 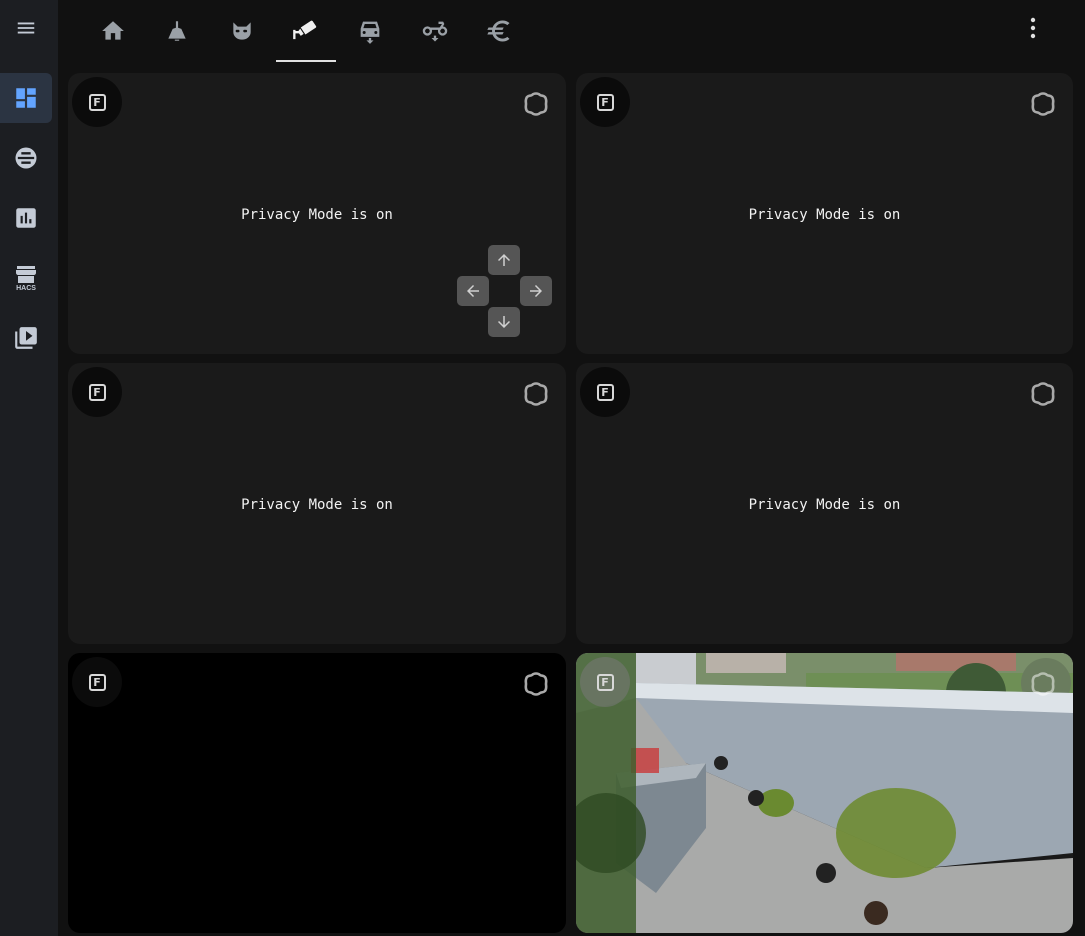 I want to click on euro-icon, so click(x=498, y=31).